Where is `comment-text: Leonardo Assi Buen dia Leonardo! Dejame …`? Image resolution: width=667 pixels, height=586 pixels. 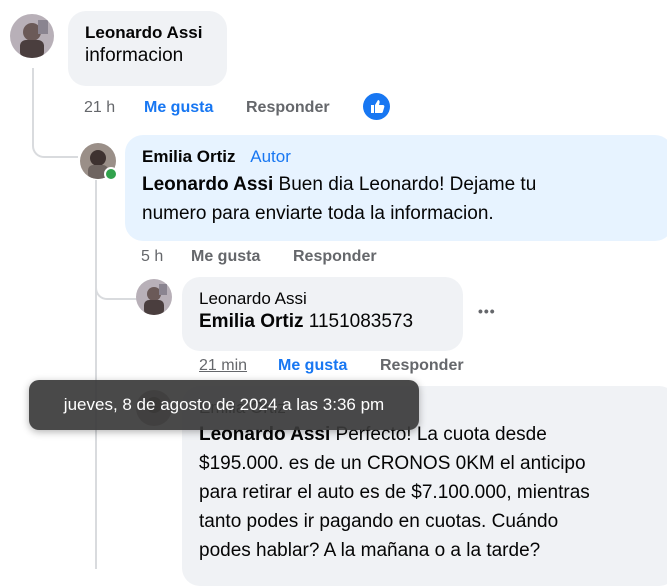
comment-text: Leonardo Assi Buen dia Leonardo! Dejame … is located at coordinates (399, 199).